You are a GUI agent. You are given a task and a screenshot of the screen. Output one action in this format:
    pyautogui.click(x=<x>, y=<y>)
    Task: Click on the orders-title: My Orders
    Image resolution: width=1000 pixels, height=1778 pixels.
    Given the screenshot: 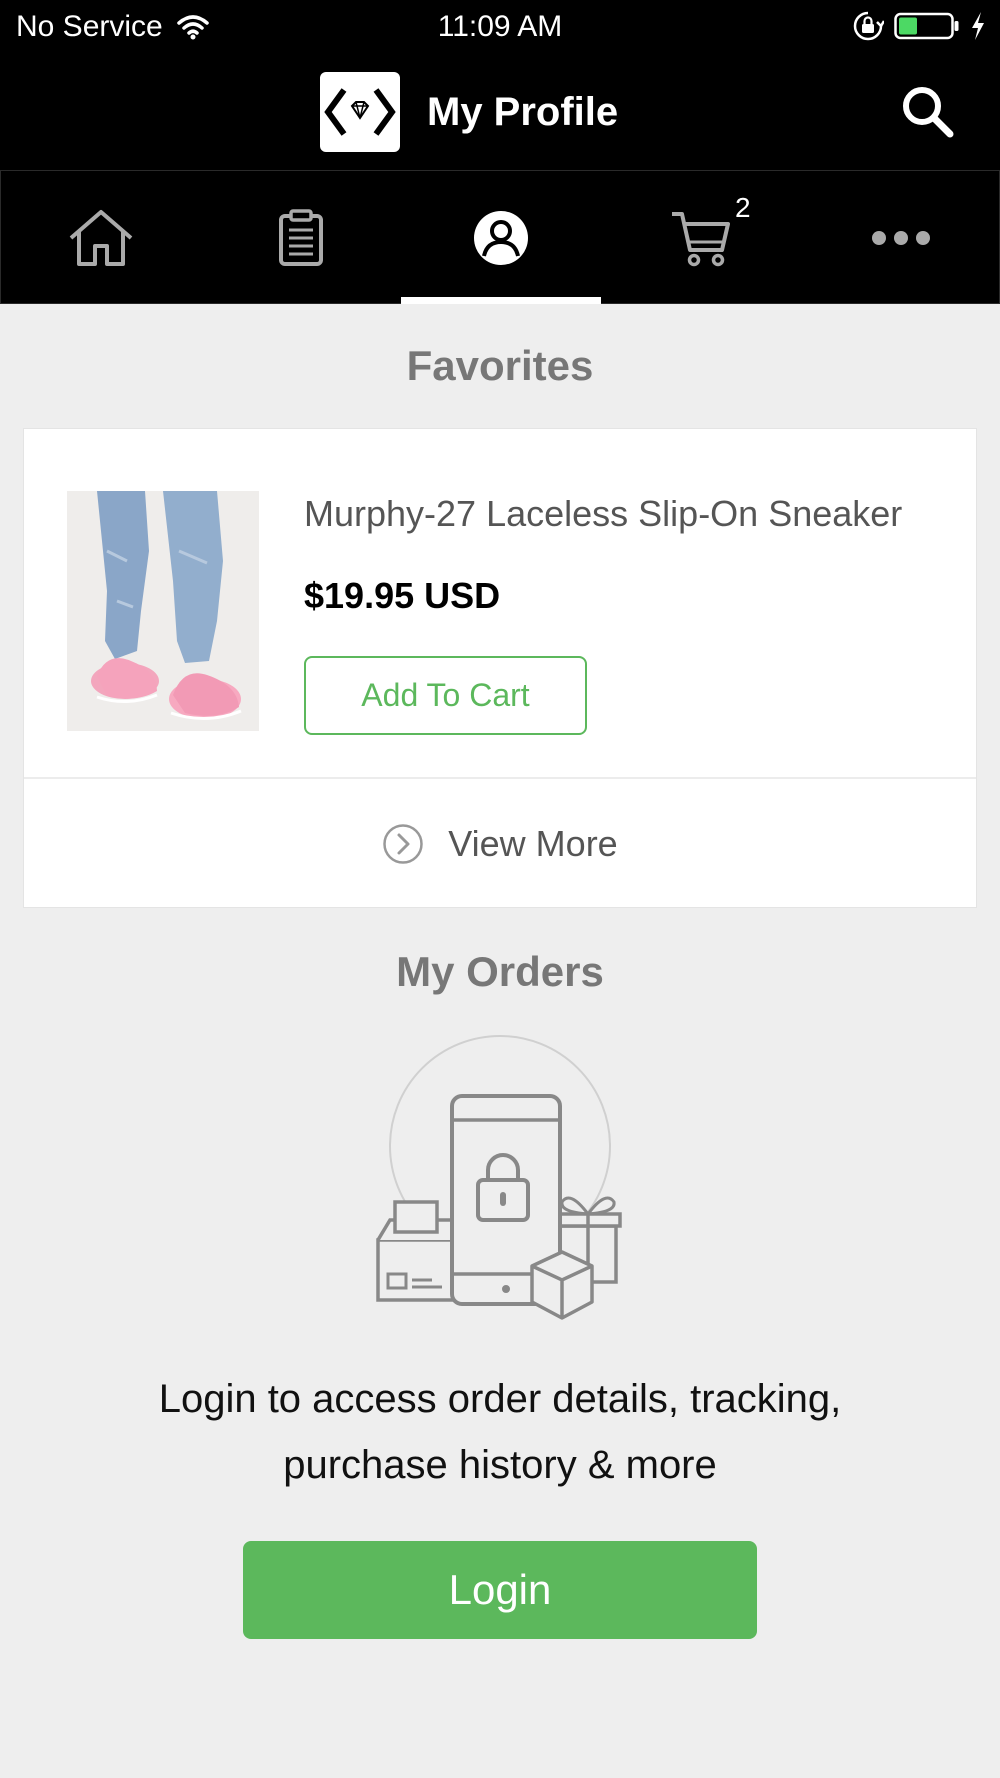 What is the action you would take?
    pyautogui.click(x=500, y=971)
    